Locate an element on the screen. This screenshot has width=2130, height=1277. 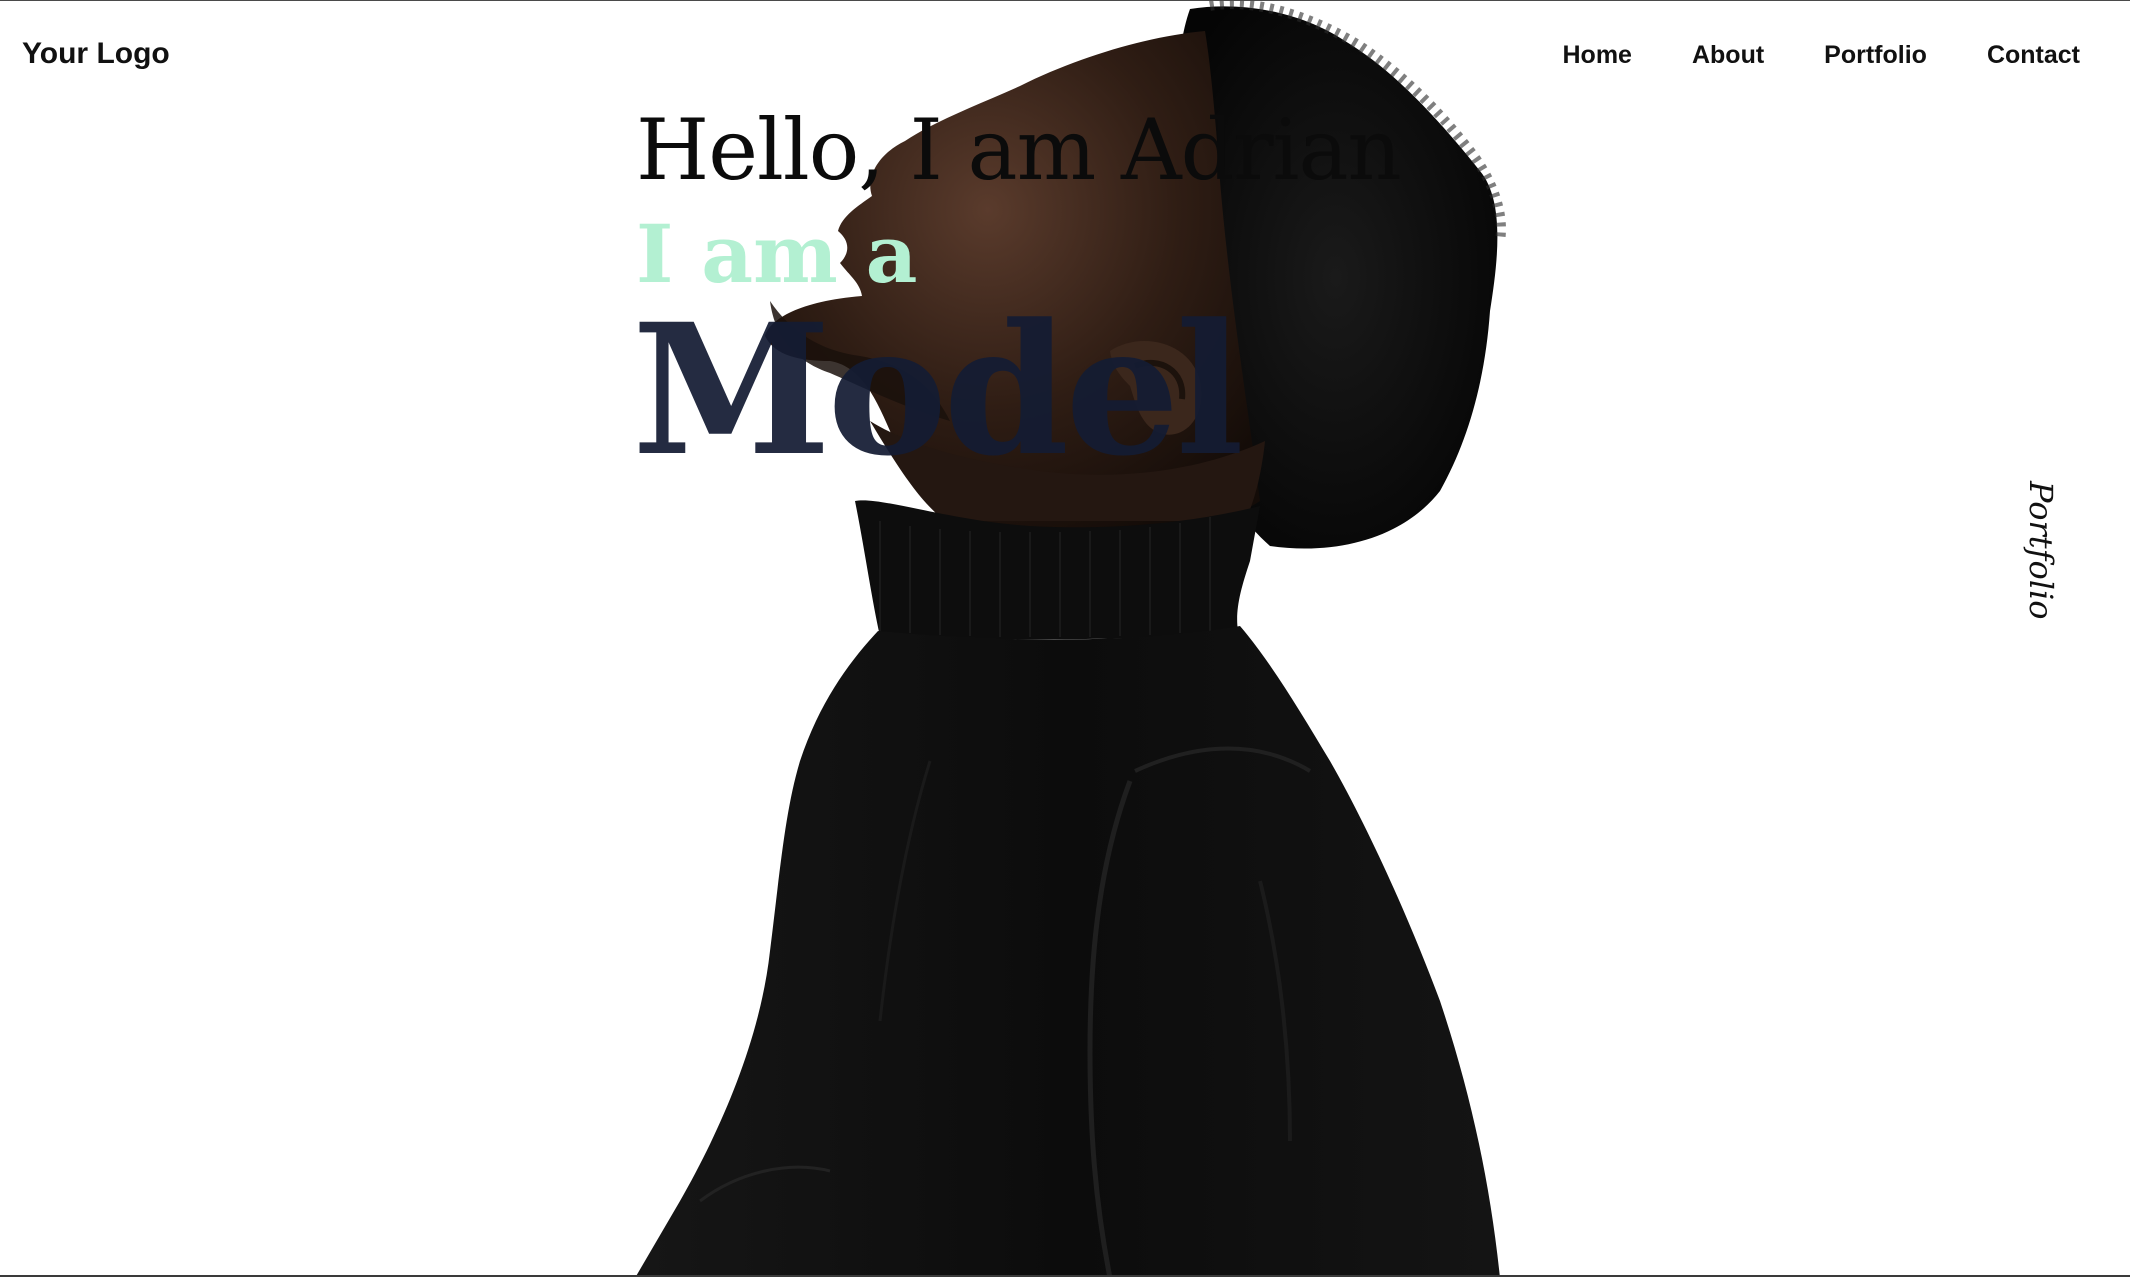
nav-home: Home is located at coordinates (1597, 55).